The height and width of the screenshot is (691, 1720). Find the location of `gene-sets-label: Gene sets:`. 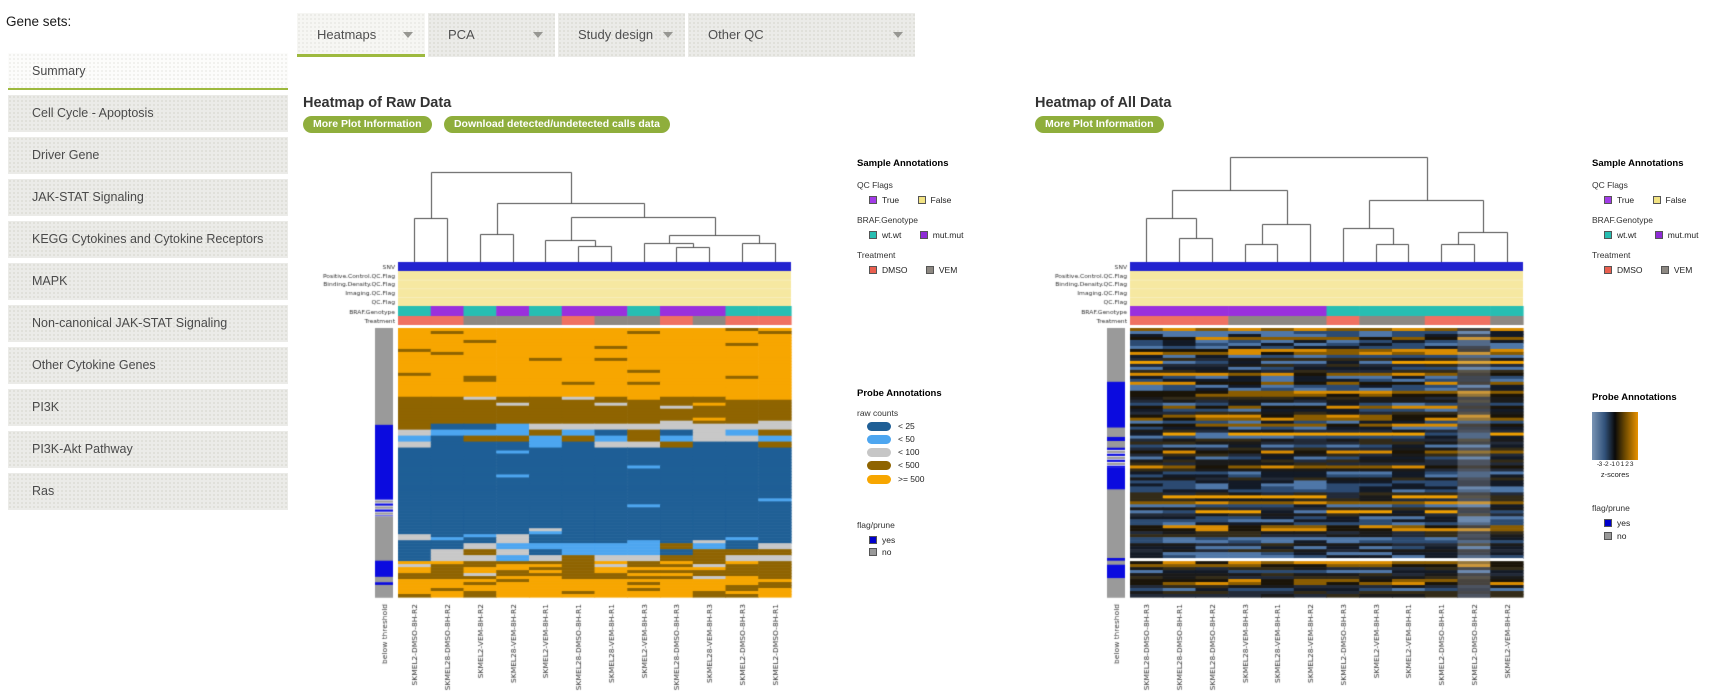

gene-sets-label: Gene sets: is located at coordinates (39, 21).